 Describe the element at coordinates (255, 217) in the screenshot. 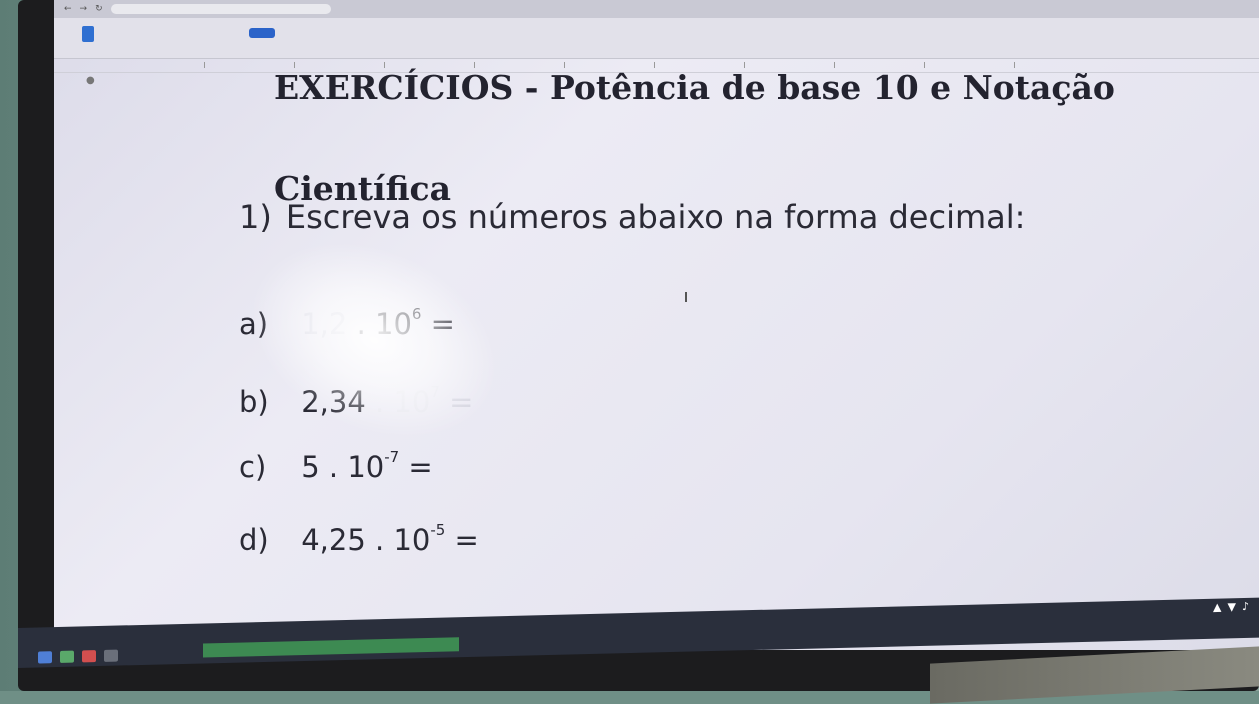

I see `question-number: 1)` at that location.